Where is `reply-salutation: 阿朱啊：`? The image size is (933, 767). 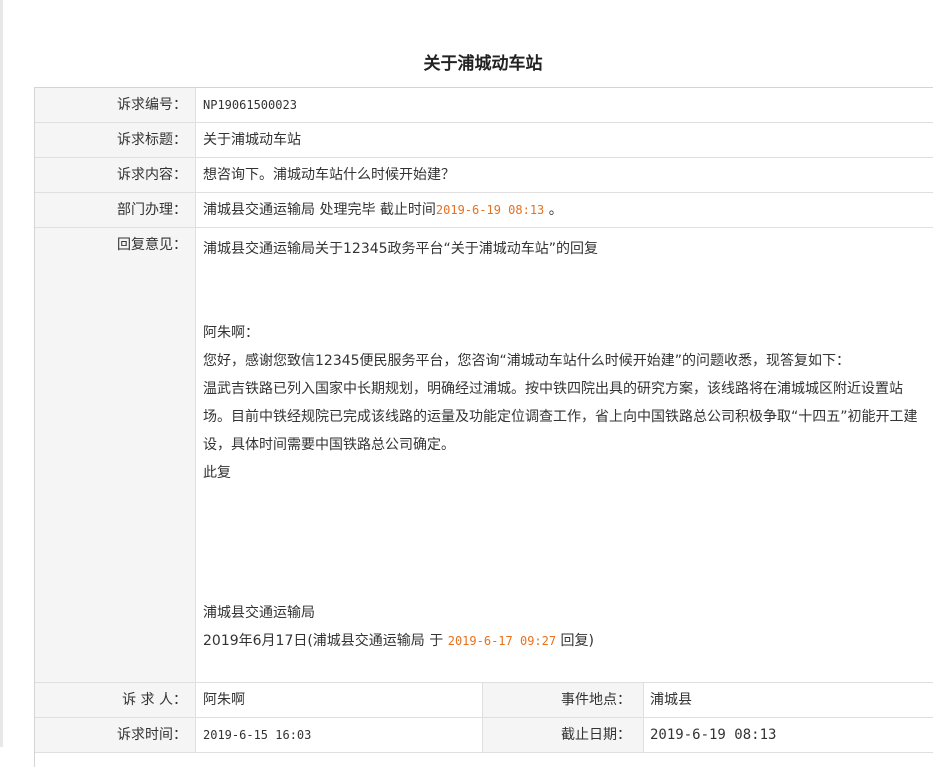
reply-salutation: 阿朱啊： is located at coordinates (231, 333).